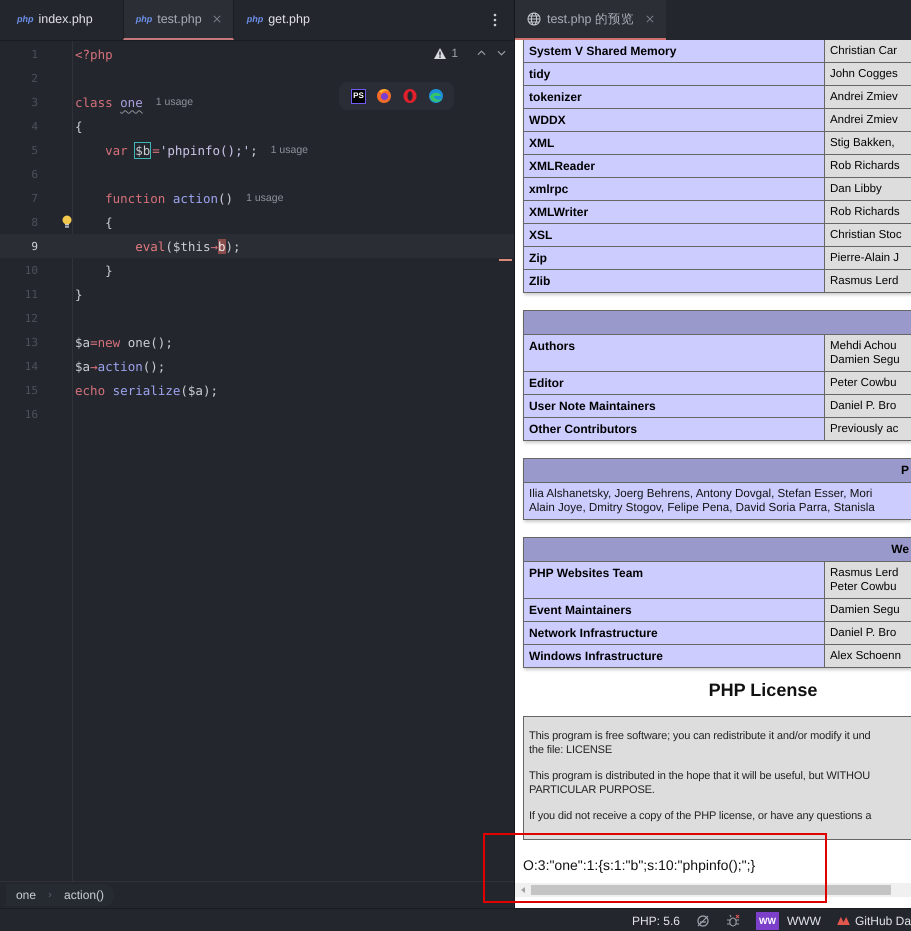  What do you see at coordinates (674, 580) in the screenshot?
I see `table-cell: PHP Websites Team` at bounding box center [674, 580].